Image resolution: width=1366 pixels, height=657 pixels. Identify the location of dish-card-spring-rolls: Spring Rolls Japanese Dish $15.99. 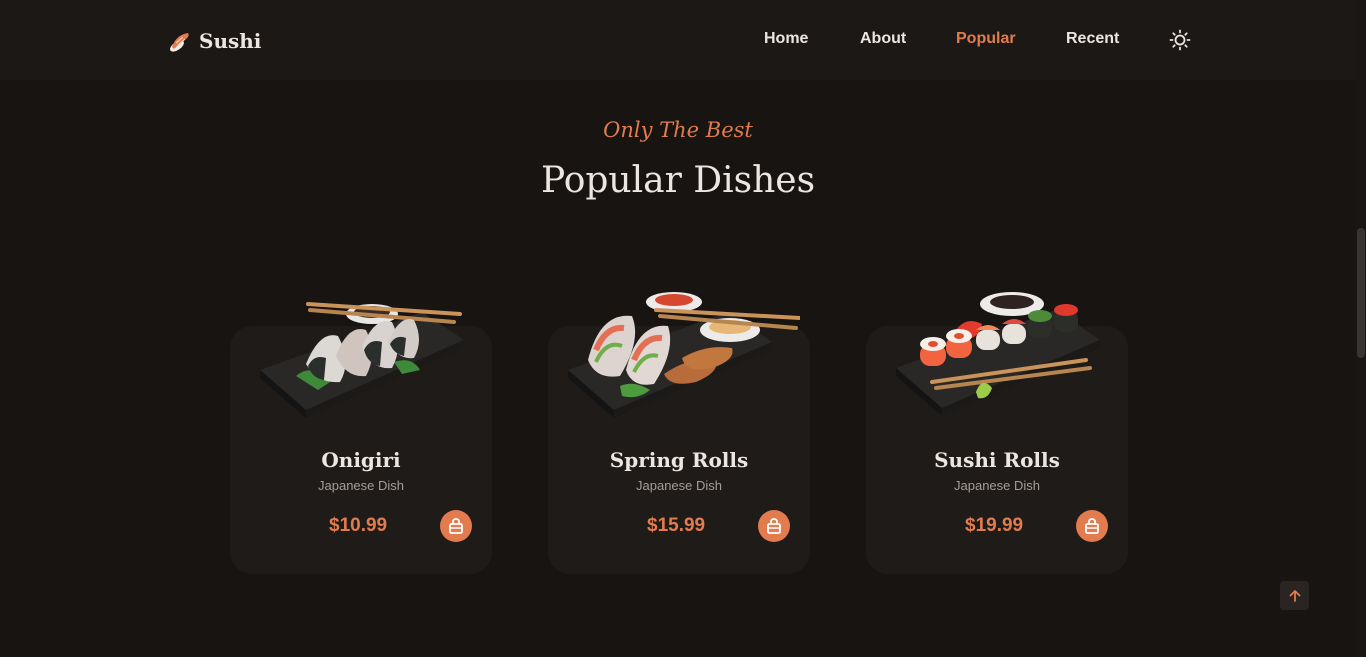
(679, 433).